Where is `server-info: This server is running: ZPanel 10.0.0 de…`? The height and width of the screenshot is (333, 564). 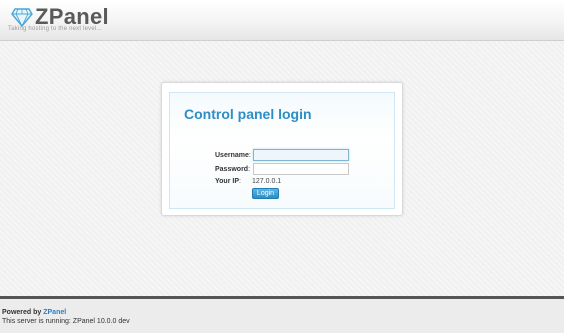 server-info: This server is running: ZPanel 10.0.0 de… is located at coordinates (66, 321).